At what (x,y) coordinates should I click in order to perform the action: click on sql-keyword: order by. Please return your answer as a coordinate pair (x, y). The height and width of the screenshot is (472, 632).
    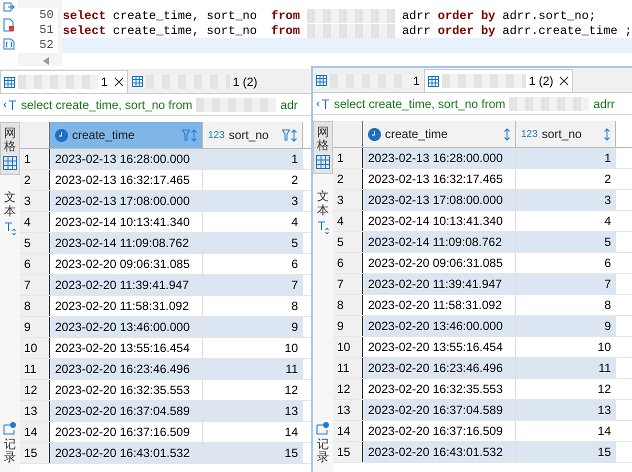
    Looking at the image, I should click on (467, 31).